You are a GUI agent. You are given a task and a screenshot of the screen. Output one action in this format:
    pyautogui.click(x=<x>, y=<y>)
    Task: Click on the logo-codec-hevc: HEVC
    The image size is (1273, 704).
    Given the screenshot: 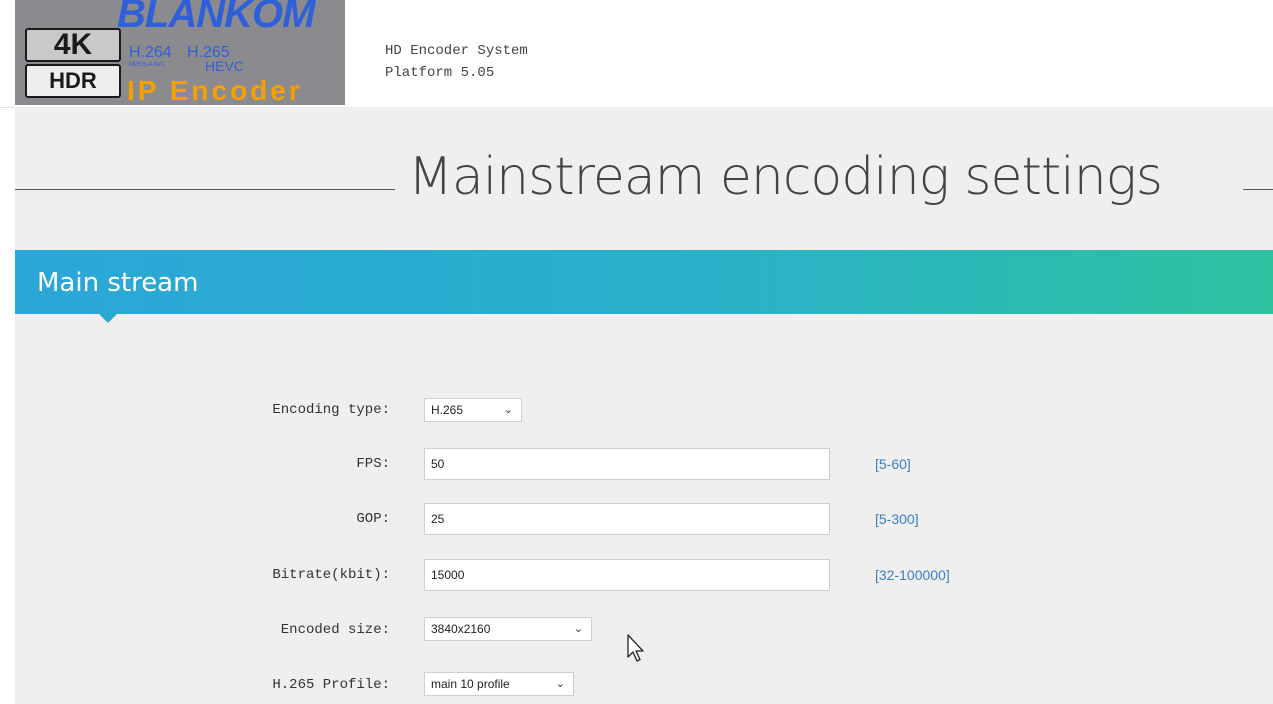 What is the action you would take?
    pyautogui.click(x=224, y=66)
    